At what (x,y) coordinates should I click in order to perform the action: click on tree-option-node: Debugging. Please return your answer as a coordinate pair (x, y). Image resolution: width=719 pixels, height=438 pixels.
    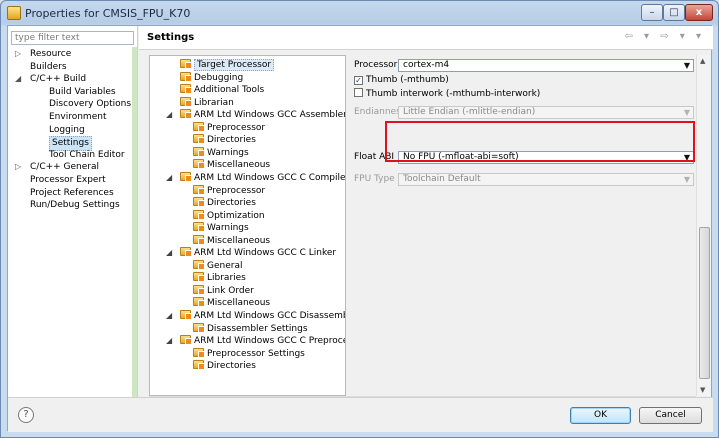
    Looking at the image, I should click on (212, 78).